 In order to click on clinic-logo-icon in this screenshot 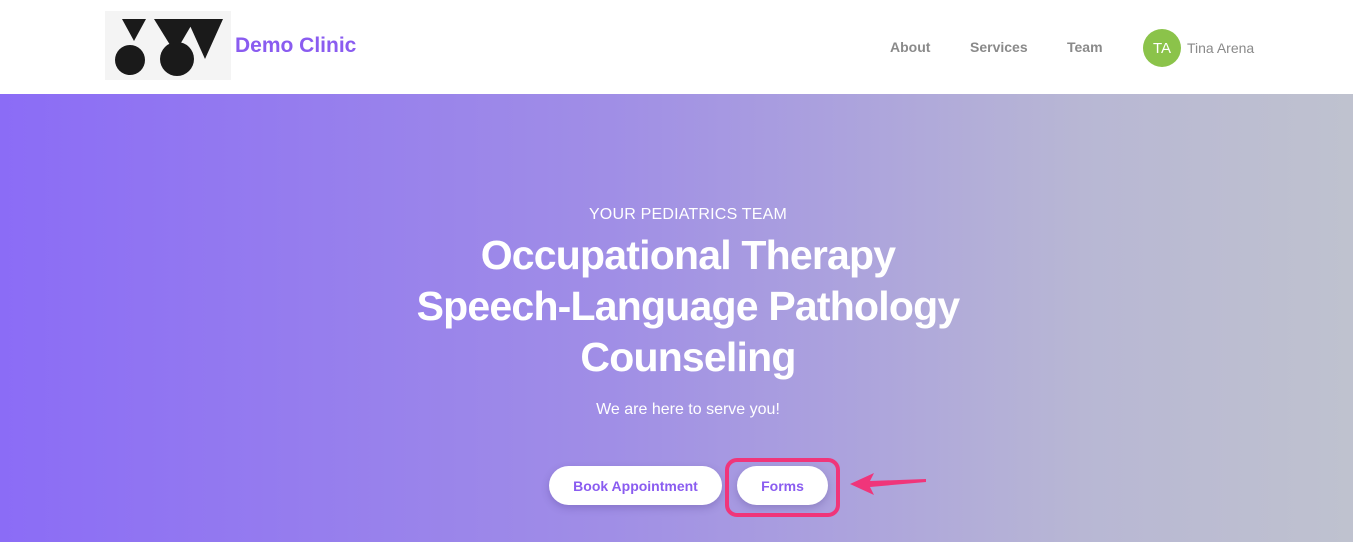, I will do `click(168, 45)`.